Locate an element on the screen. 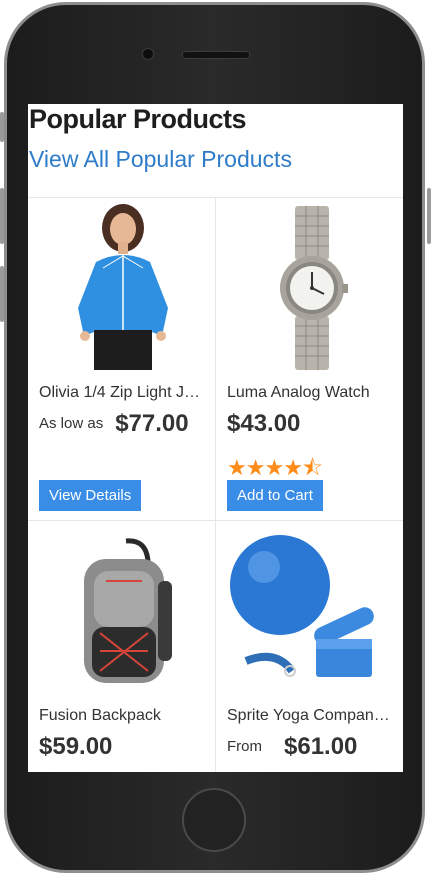  product-price: $59.00 is located at coordinates (76, 746).